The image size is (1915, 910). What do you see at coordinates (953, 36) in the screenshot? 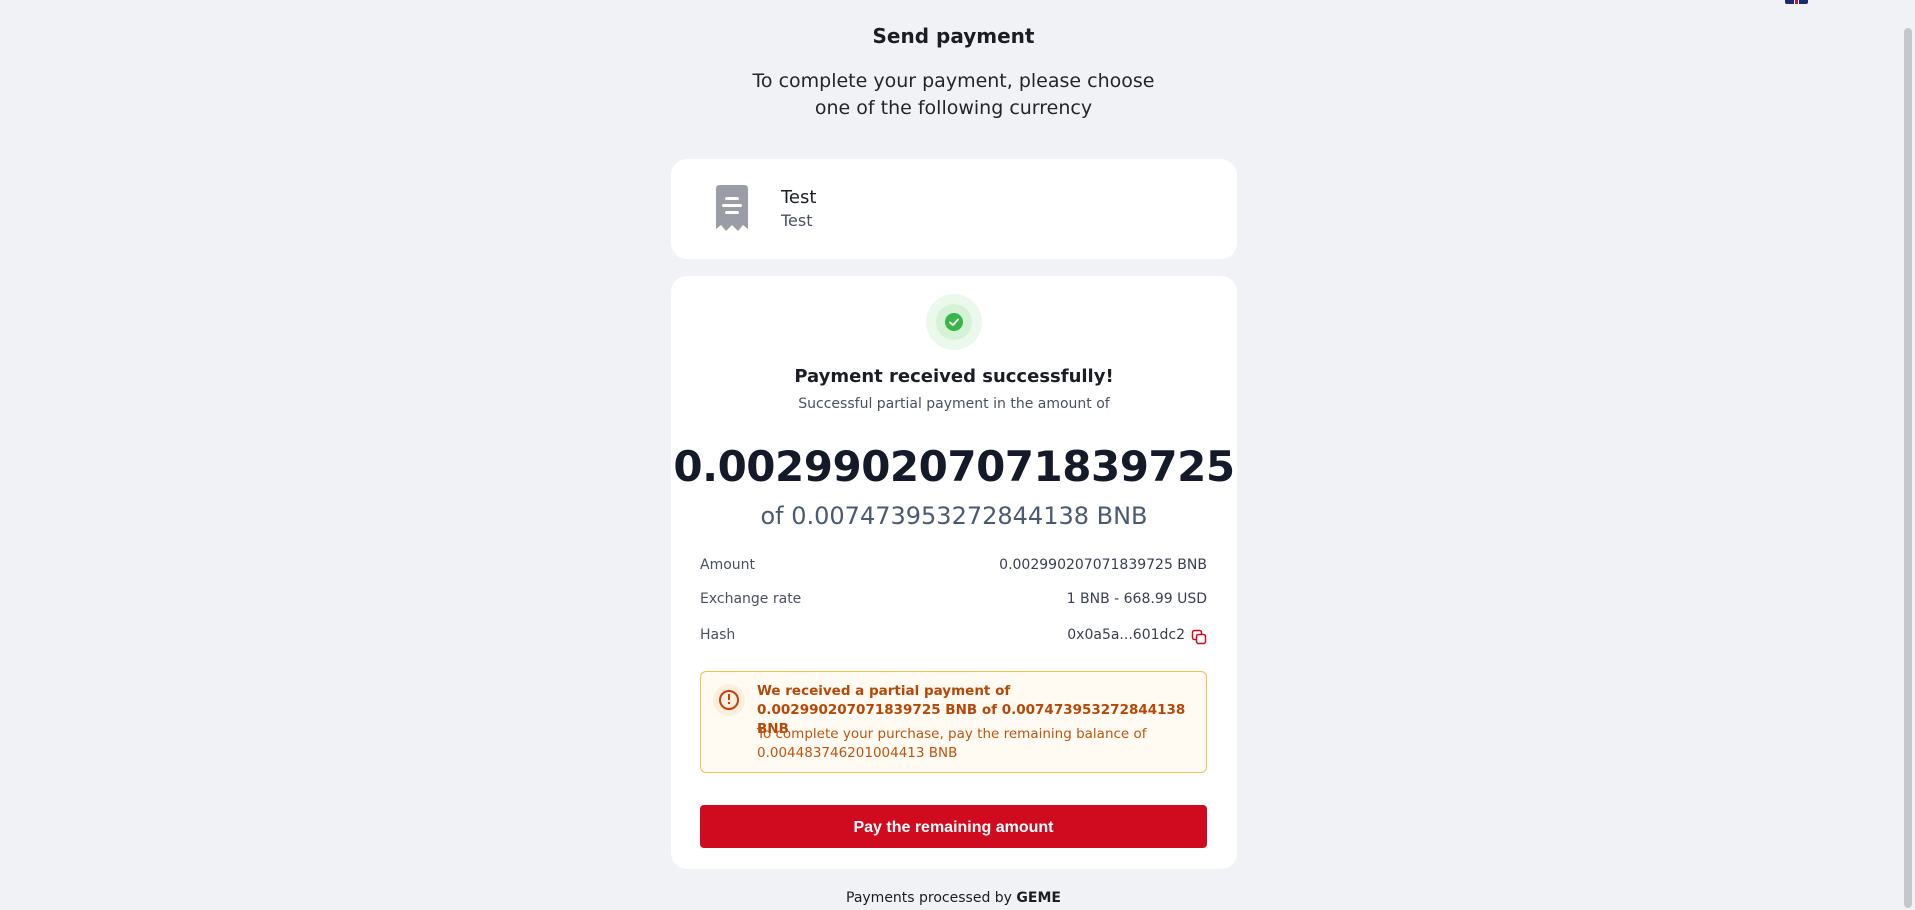
I see `page-title: Send payment` at bounding box center [953, 36].